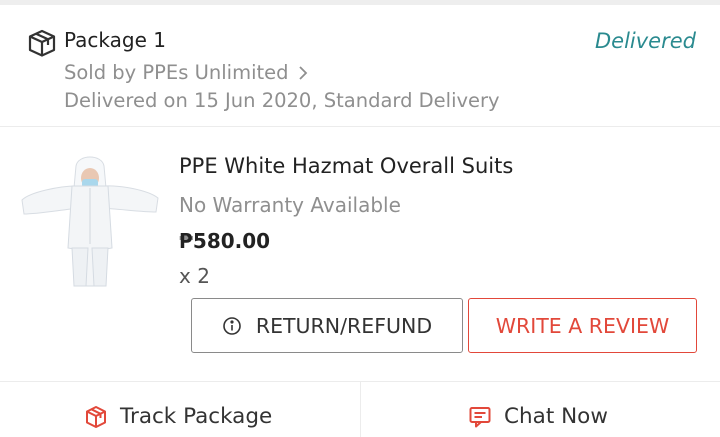 The height and width of the screenshot is (437, 720). What do you see at coordinates (225, 241) in the screenshot?
I see `product-price: ₱580.00` at bounding box center [225, 241].